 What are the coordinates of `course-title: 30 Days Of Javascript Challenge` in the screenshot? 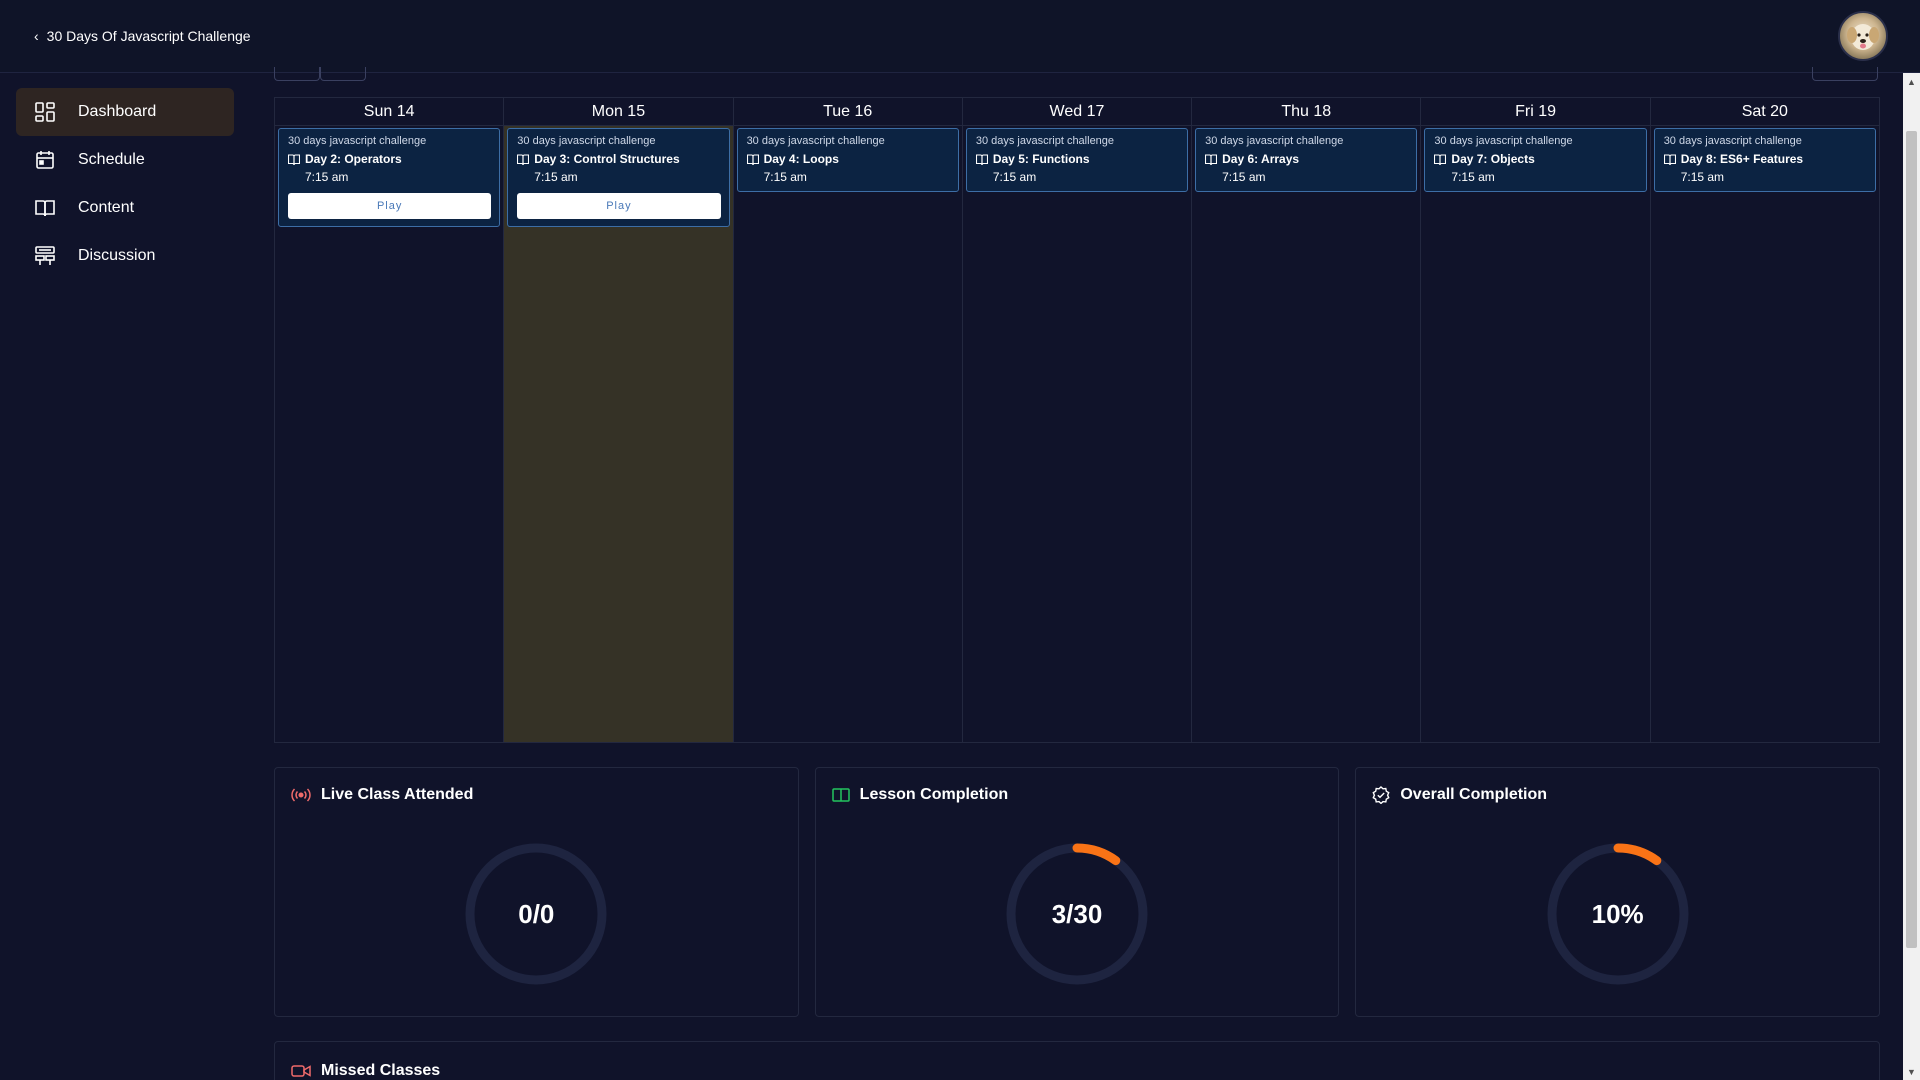 It's located at (148, 36).